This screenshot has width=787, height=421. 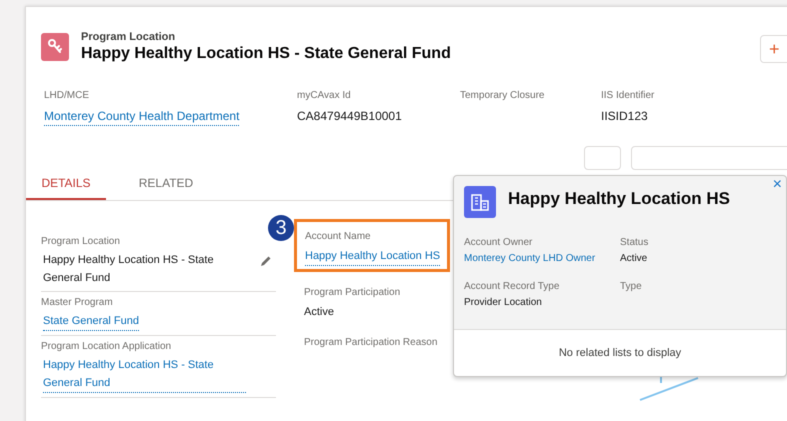 What do you see at coordinates (624, 116) in the screenshot?
I see `field-value: IISID123` at bounding box center [624, 116].